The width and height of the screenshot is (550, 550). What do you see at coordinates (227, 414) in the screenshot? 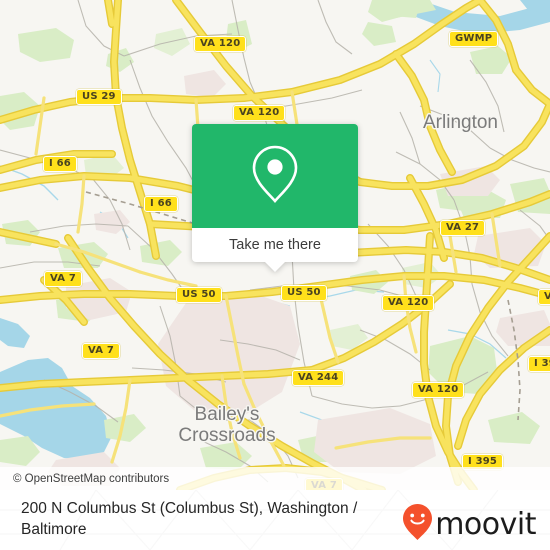
I see `place-label-line: Bailey's` at bounding box center [227, 414].